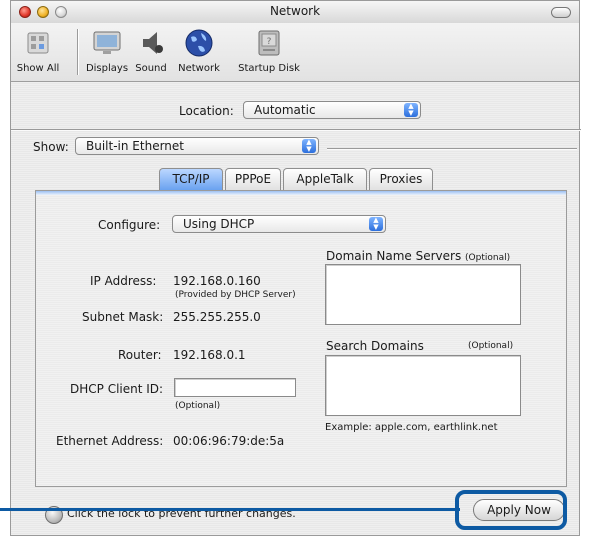 Image resolution: width=590 pixels, height=536 pixels. Describe the element at coordinates (209, 355) in the screenshot. I see `router-value: 192.168.0.1` at that location.